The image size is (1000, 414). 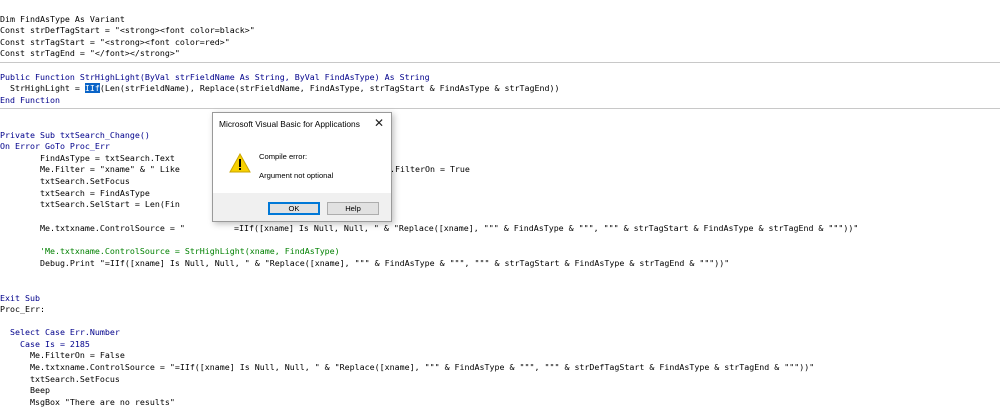 What do you see at coordinates (42, 88) in the screenshot?
I see `code-text: StrHighLight =` at bounding box center [42, 88].